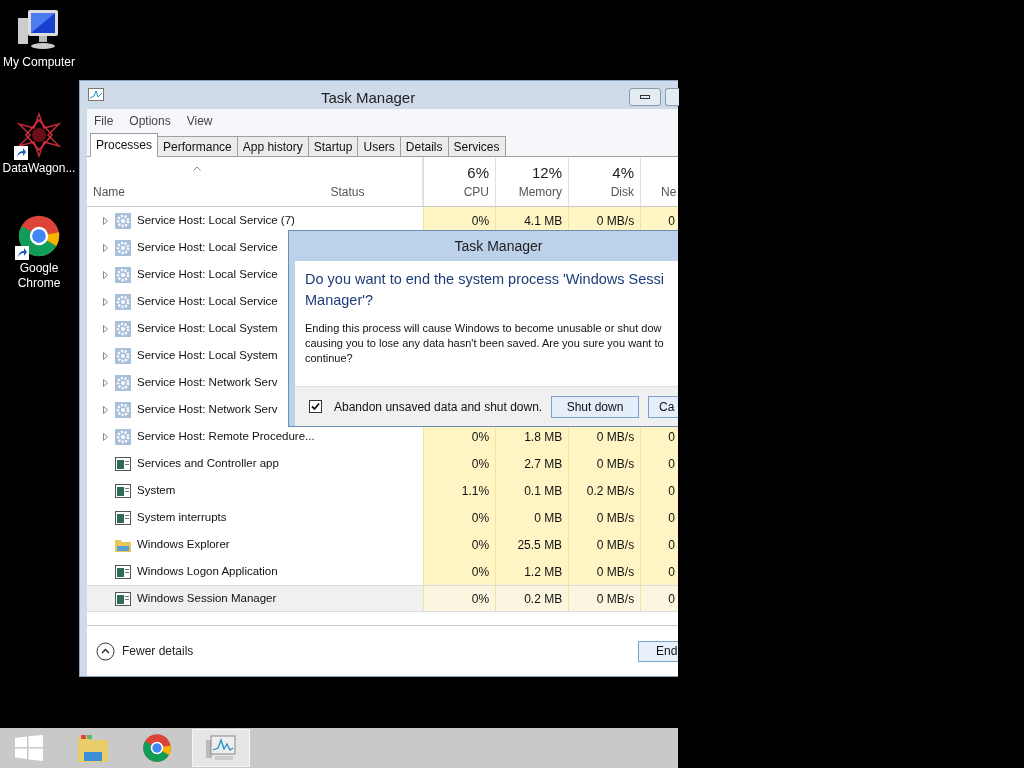 The width and height of the screenshot is (1024, 768). I want to click on table-cell-text: 1.8 MB, so click(543, 437).